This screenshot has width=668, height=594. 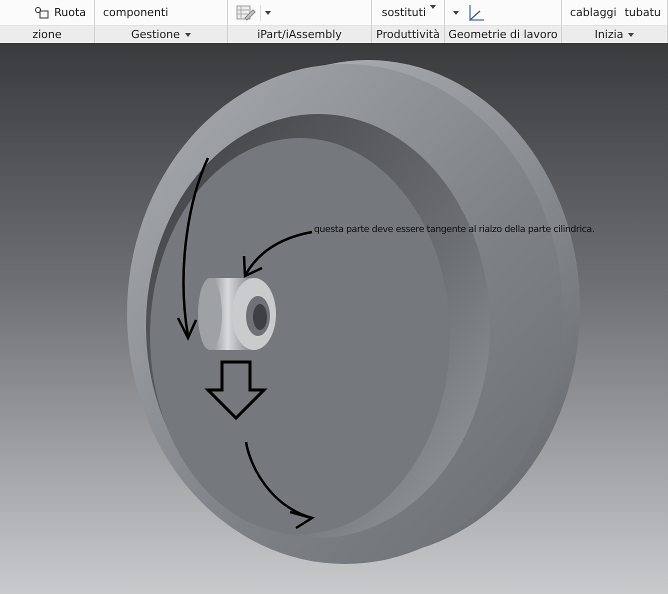 I want to click on annotation-text: questa parte deve essere tangente al rialzo della parte cilindrica., so click(x=454, y=229).